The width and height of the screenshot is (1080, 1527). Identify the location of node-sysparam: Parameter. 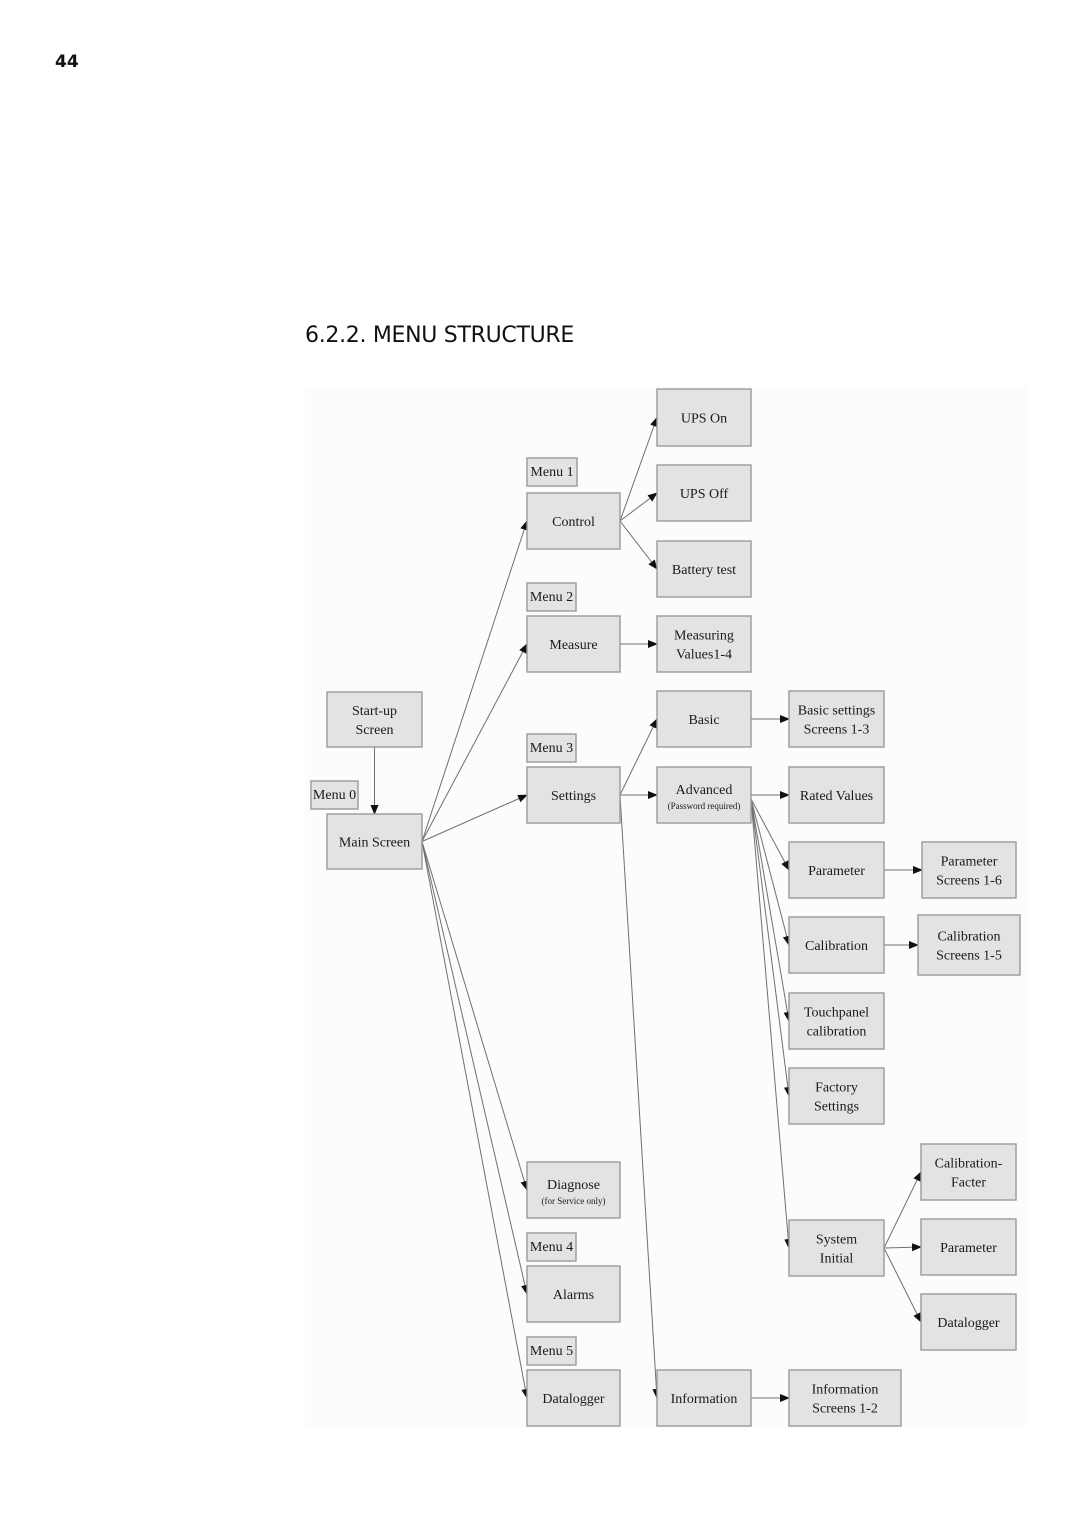
(968, 1247).